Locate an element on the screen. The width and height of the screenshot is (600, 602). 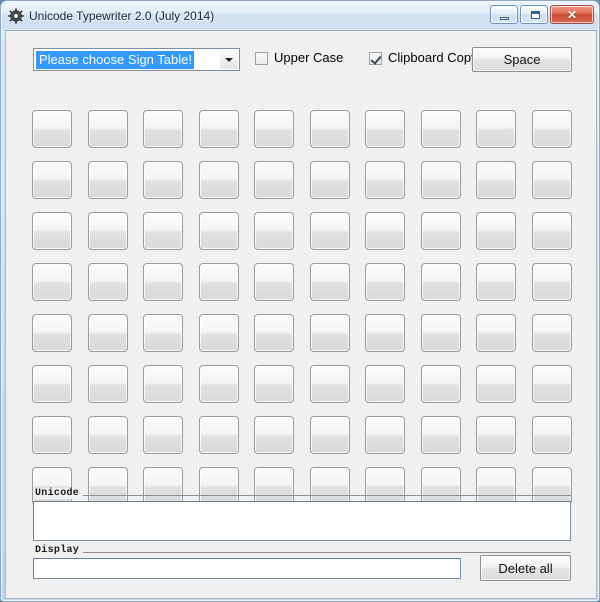
minimize-button is located at coordinates (504, 14).